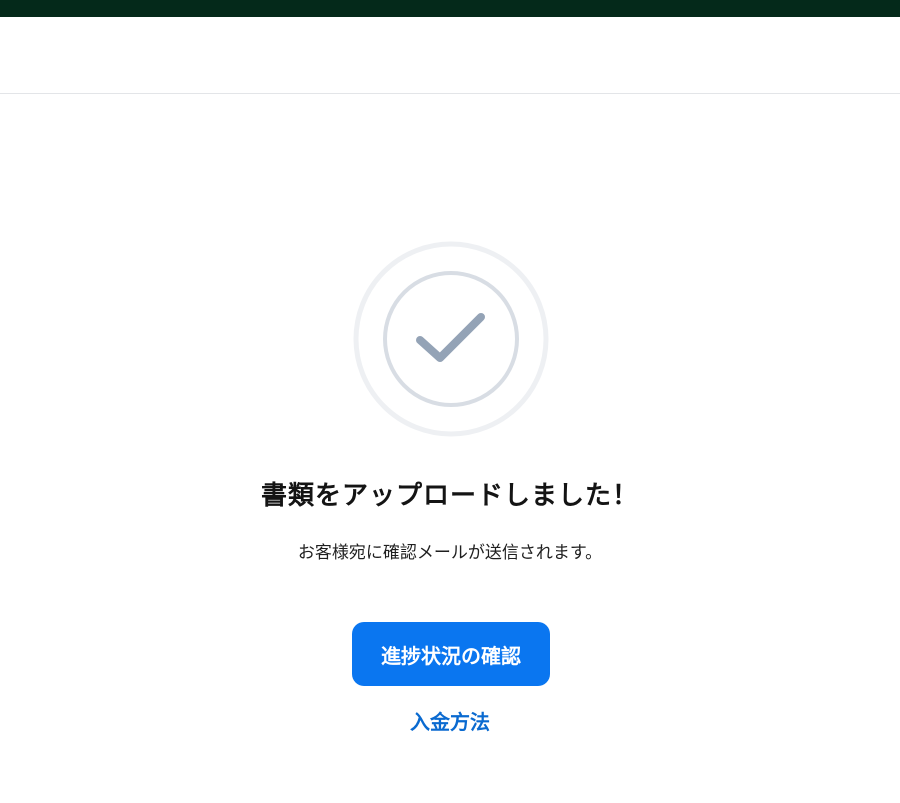  What do you see at coordinates (449, 496) in the screenshot?
I see `page-title: 書類をアップロードしました！` at bounding box center [449, 496].